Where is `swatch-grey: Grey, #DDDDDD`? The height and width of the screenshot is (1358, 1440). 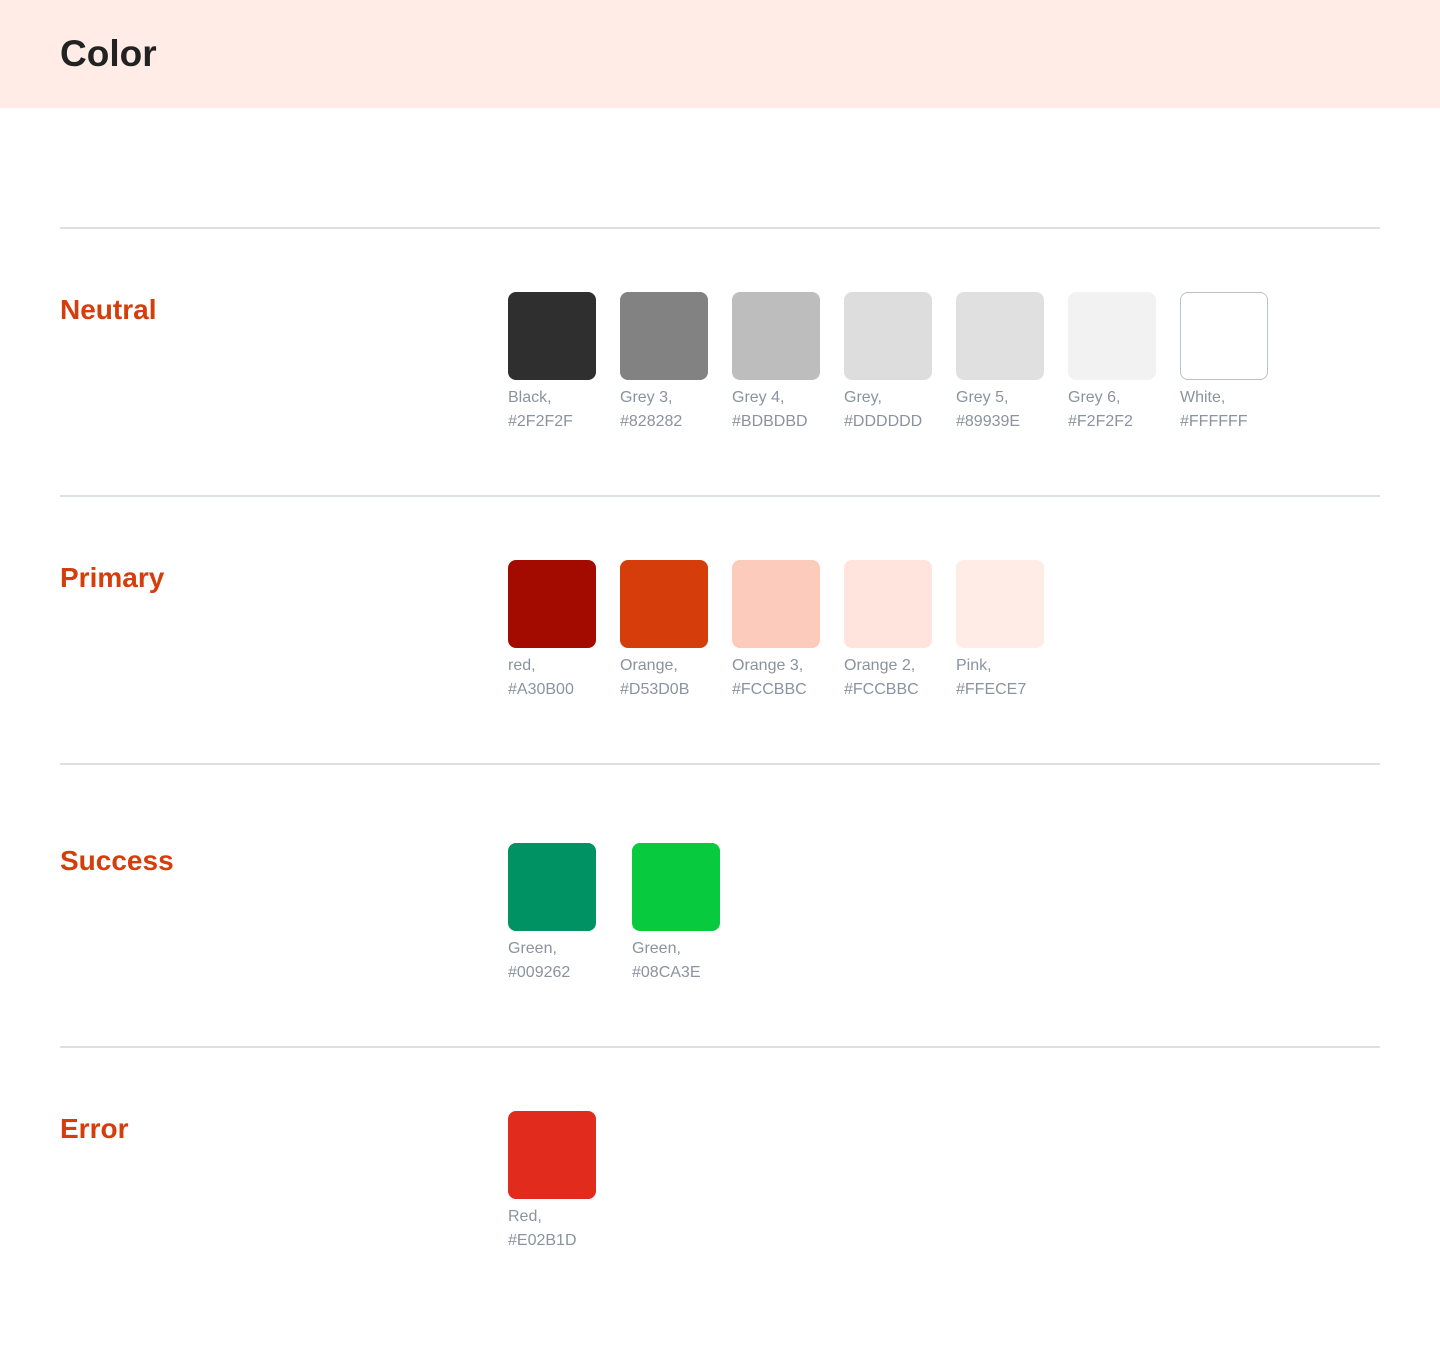 swatch-grey: Grey, #DDDDDD is located at coordinates (896, 363).